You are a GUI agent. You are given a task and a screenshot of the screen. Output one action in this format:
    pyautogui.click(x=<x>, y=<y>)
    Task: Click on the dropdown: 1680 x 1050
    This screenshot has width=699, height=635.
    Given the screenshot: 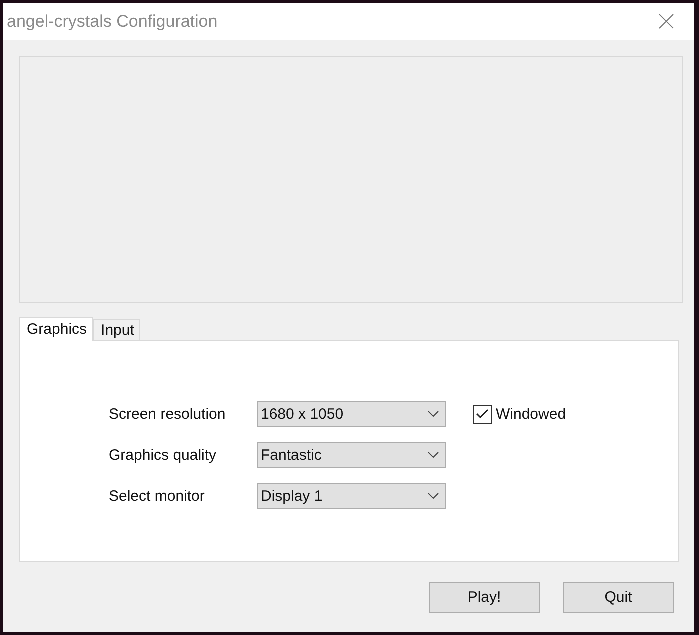 What is the action you would take?
    pyautogui.click(x=351, y=414)
    